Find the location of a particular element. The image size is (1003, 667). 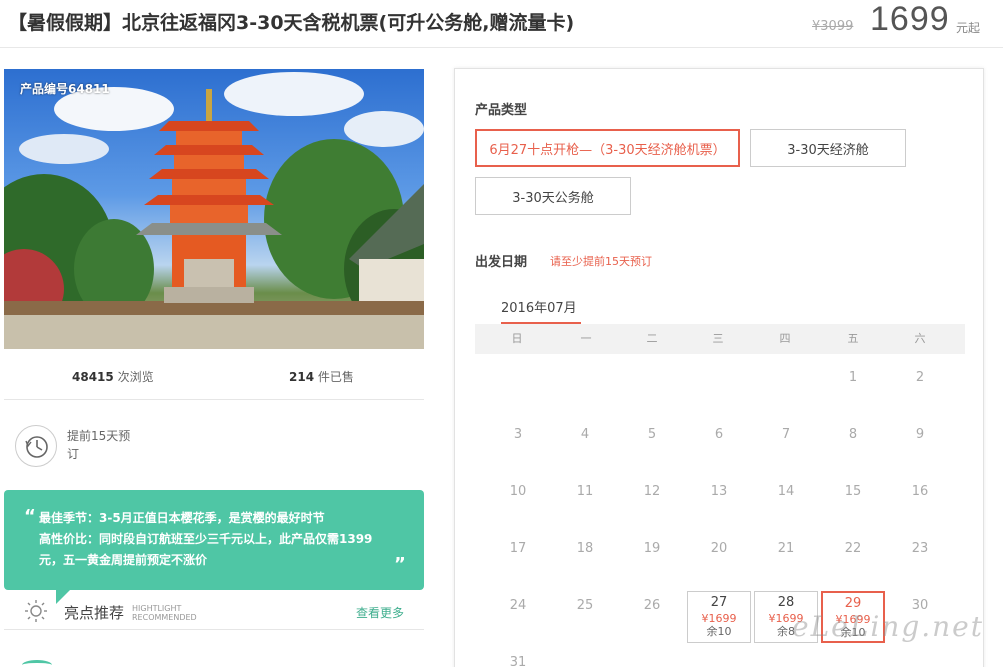

highlights-header: 亮点推荐 HIGHTLIGHT RECOMMENDED 查看更多 is located at coordinates (214, 612).